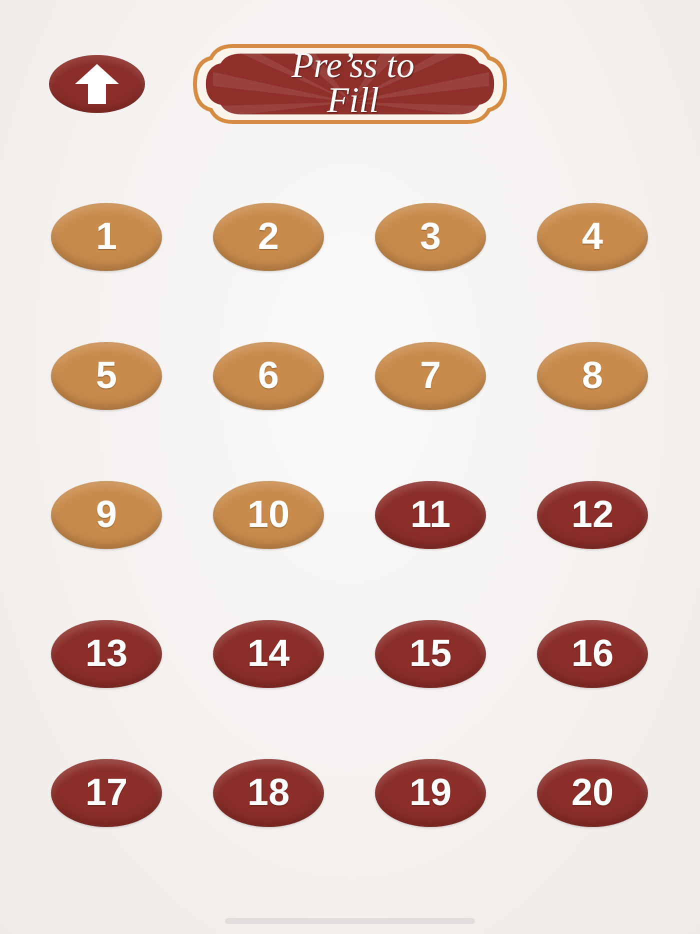  Describe the element at coordinates (592, 793) in the screenshot. I see `number-button: 20` at that location.